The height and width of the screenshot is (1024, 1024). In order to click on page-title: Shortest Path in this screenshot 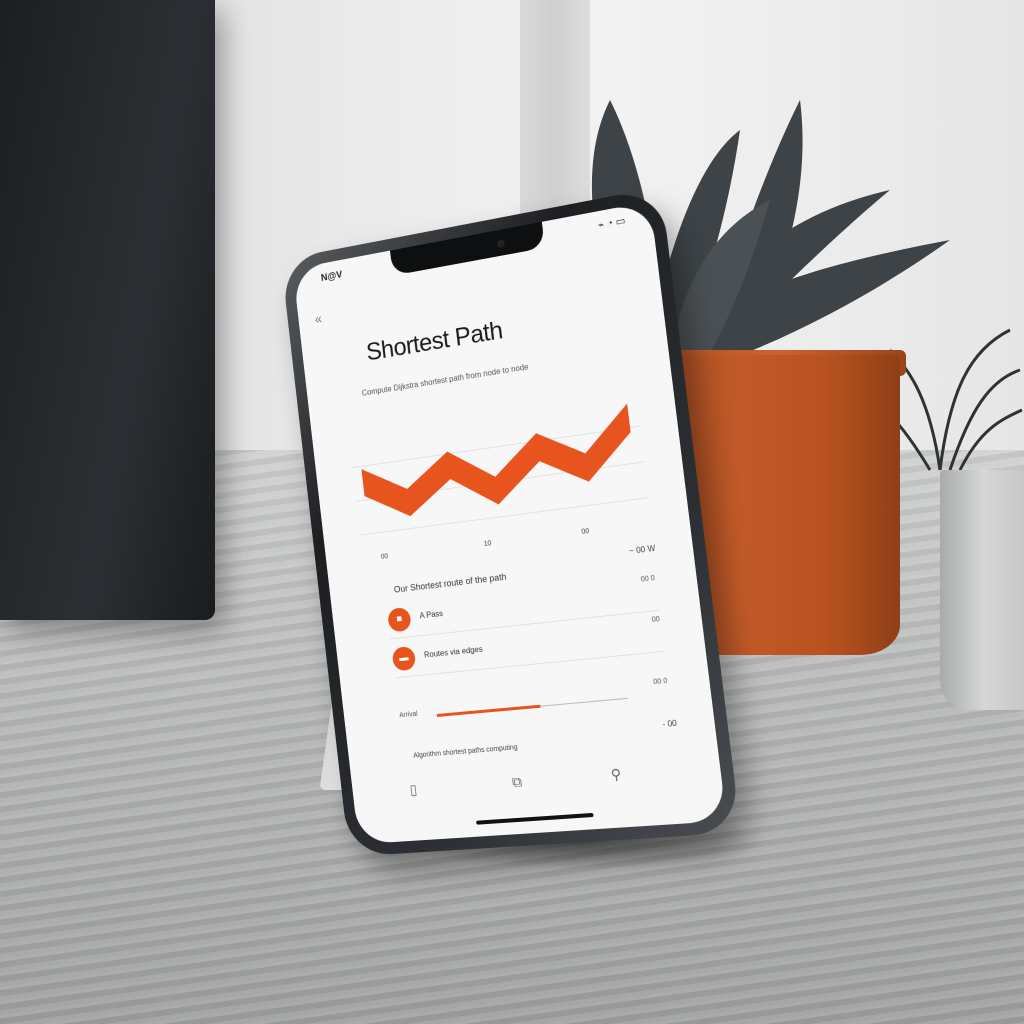, I will do `click(434, 341)`.